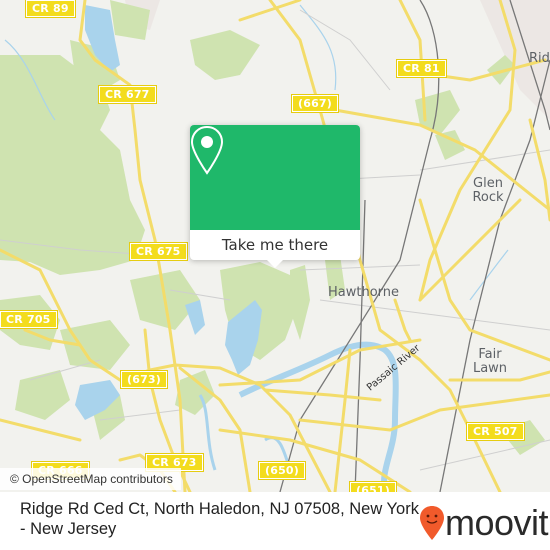 This screenshot has height=550, width=550. I want to click on road-label-673: (673), so click(144, 379).